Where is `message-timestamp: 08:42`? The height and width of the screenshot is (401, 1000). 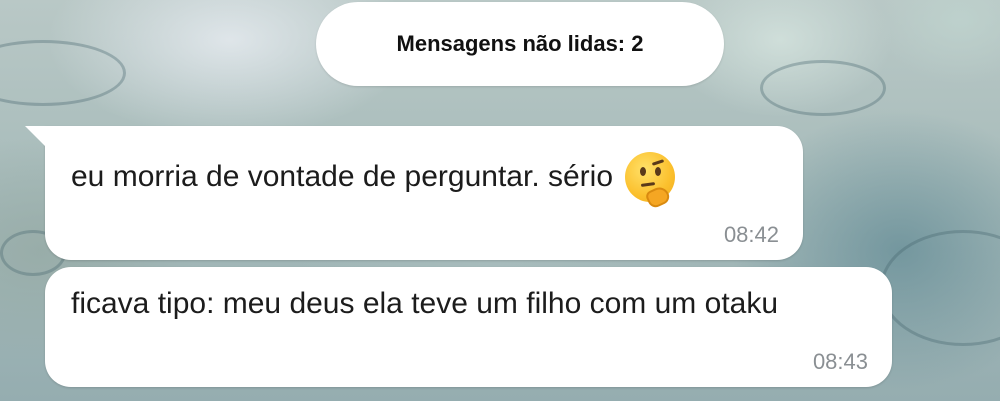 message-timestamp: 08:42 is located at coordinates (751, 234).